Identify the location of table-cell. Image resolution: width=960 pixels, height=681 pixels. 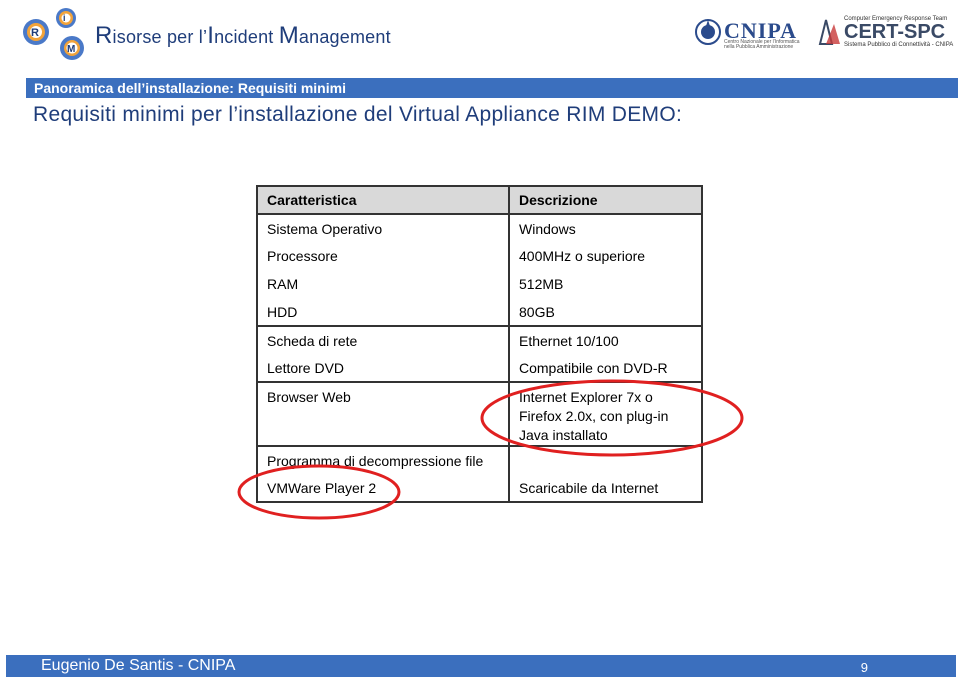
(606, 460).